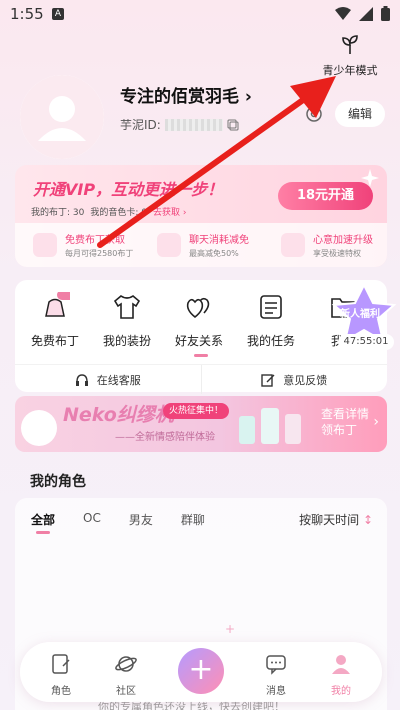 This screenshot has width=400, height=710. I want to click on quick-free-pudding: 免费布丁, so click(55, 319).